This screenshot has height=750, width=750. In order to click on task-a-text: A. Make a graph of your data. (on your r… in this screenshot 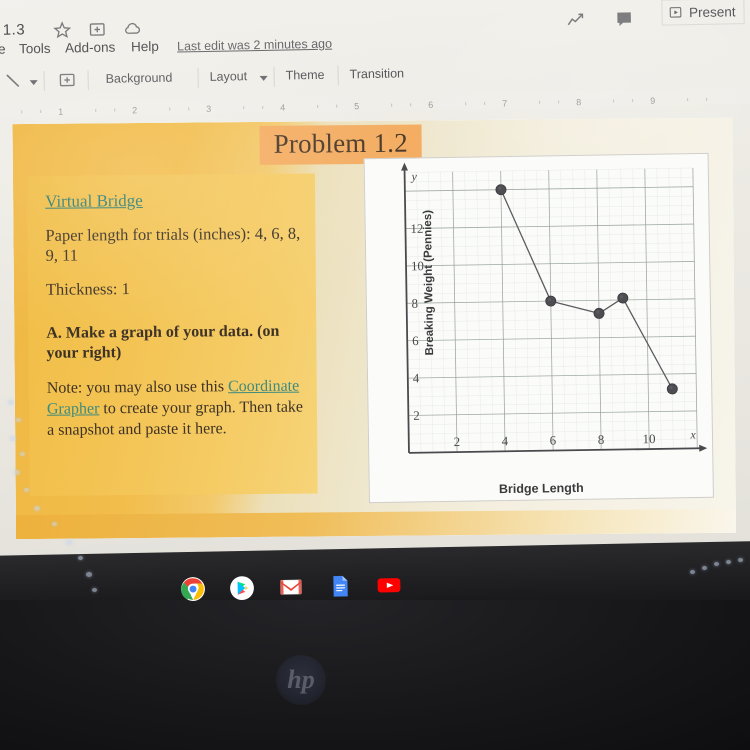, I will do `click(163, 342)`.